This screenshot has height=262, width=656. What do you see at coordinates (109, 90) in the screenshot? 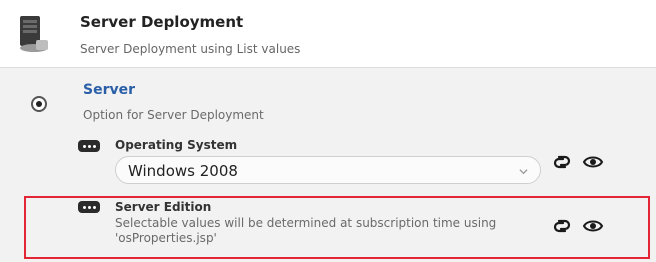
I see `option-title: Server` at bounding box center [109, 90].